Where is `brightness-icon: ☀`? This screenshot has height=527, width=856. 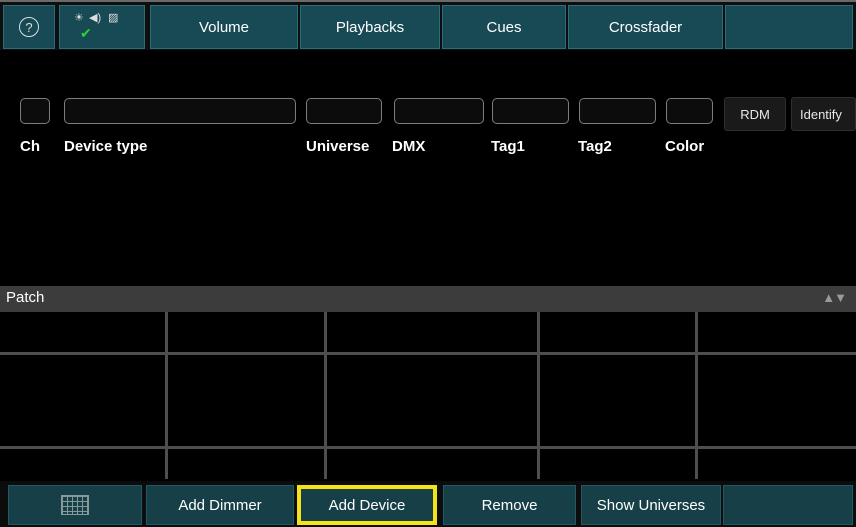 brightness-icon: ☀ is located at coordinates (79, 18).